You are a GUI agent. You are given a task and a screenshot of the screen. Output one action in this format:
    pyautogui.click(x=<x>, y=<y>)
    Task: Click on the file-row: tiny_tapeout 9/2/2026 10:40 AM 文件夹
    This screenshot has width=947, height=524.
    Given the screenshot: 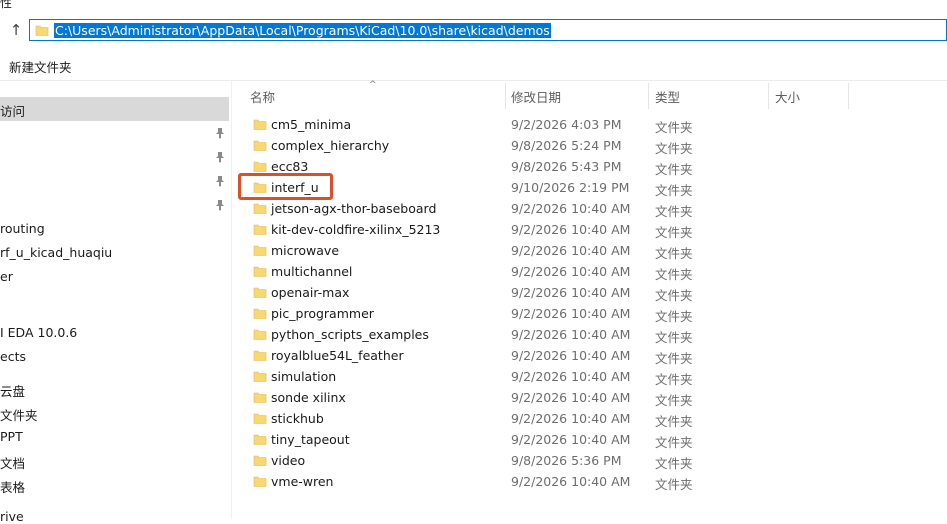 What is the action you would take?
    pyautogui.click(x=593, y=439)
    